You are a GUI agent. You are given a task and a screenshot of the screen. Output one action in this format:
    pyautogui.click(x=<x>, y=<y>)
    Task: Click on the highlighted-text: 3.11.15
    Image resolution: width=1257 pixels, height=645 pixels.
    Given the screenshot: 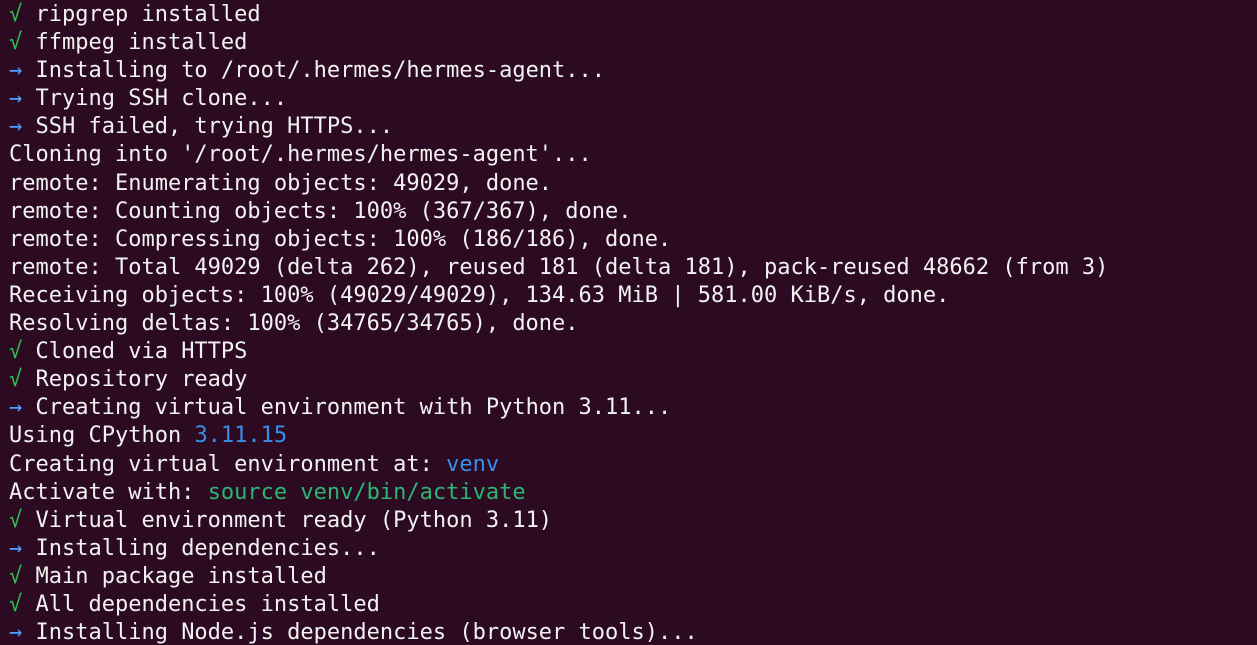 What is the action you would take?
    pyautogui.click(x=241, y=436)
    